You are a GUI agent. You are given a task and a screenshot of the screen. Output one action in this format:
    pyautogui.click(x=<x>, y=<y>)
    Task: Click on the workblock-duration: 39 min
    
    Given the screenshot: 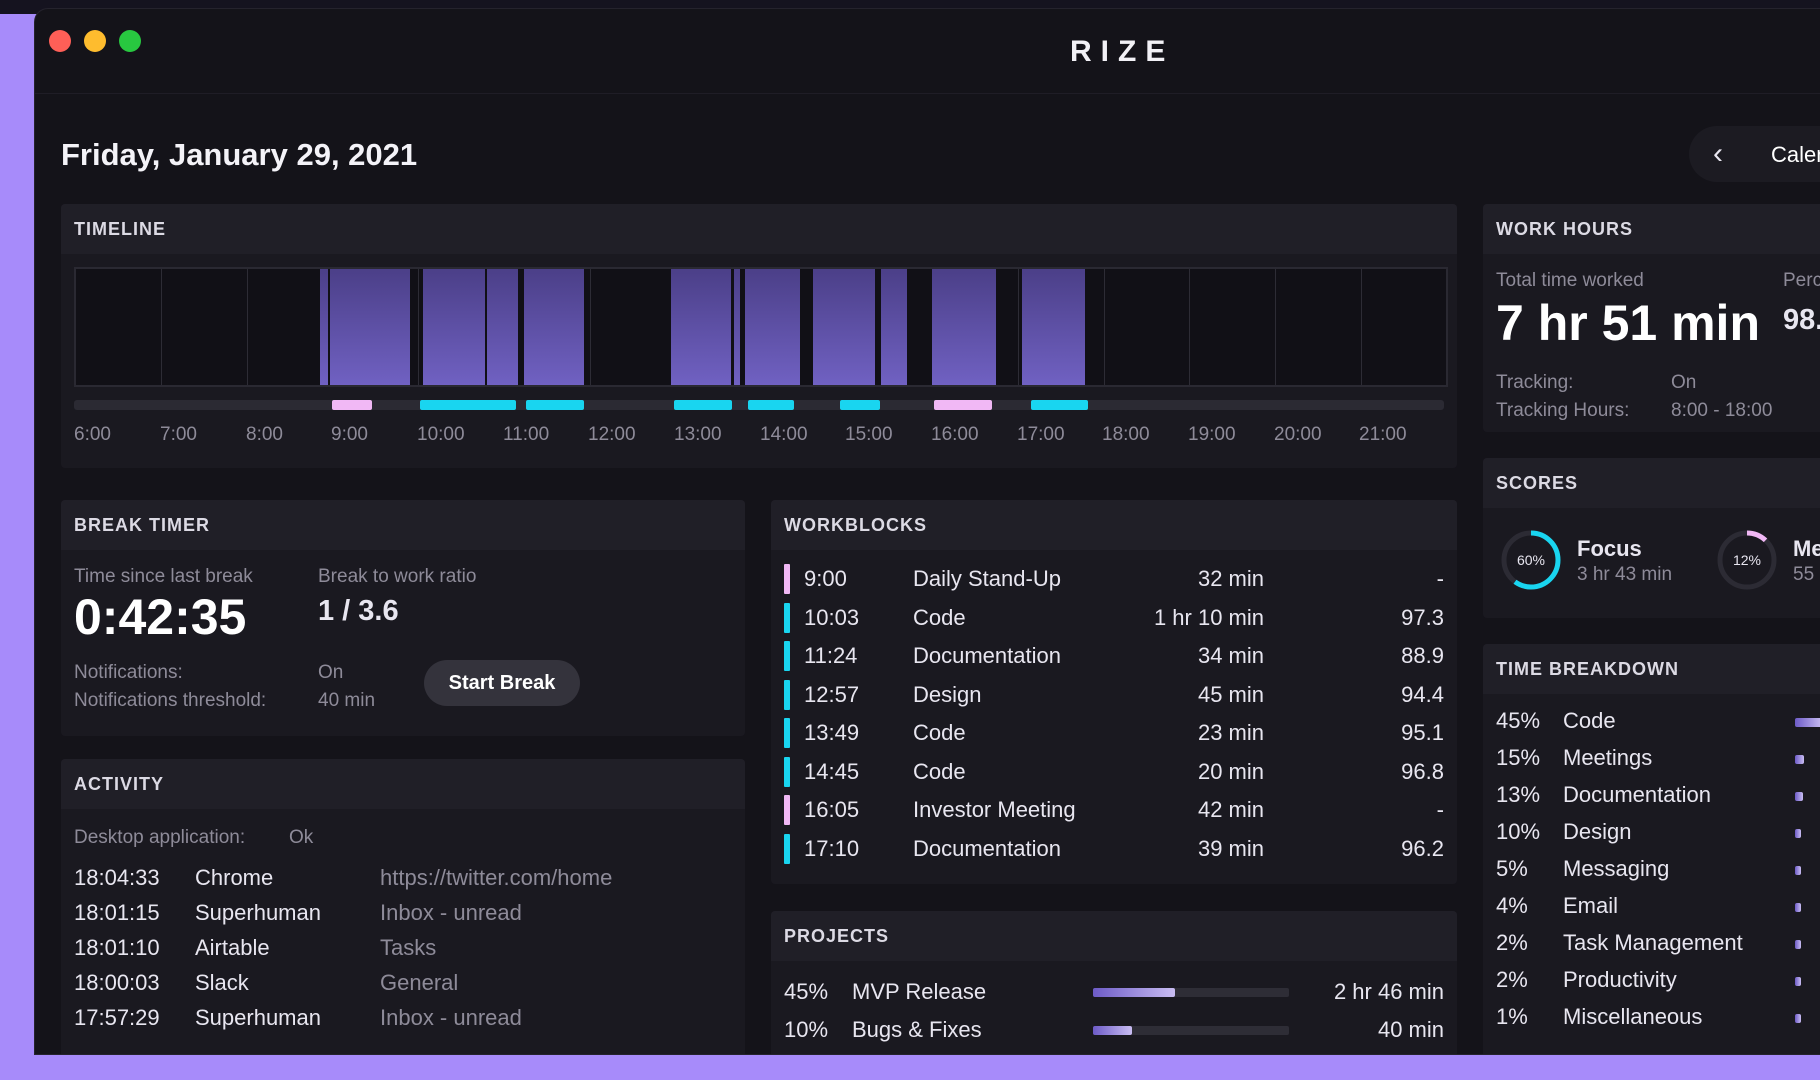 What is the action you would take?
    pyautogui.click(x=1230, y=848)
    